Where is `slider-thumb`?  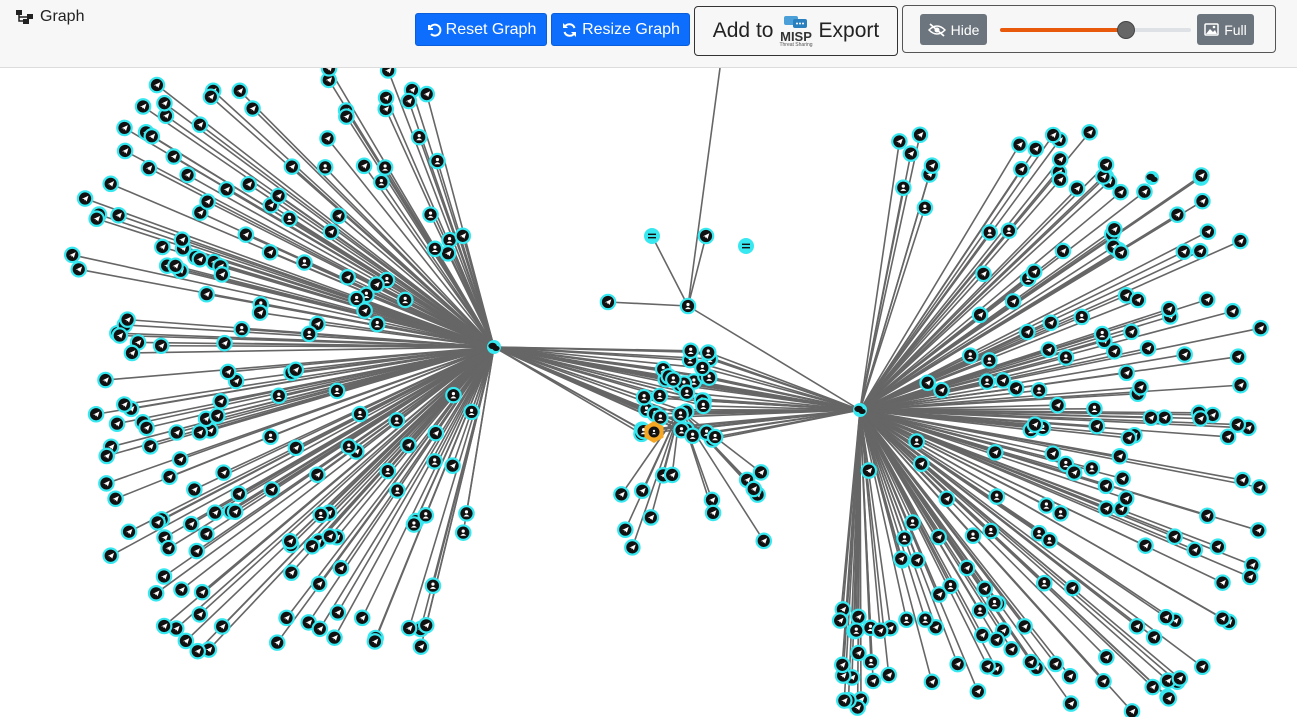
slider-thumb is located at coordinates (1126, 30).